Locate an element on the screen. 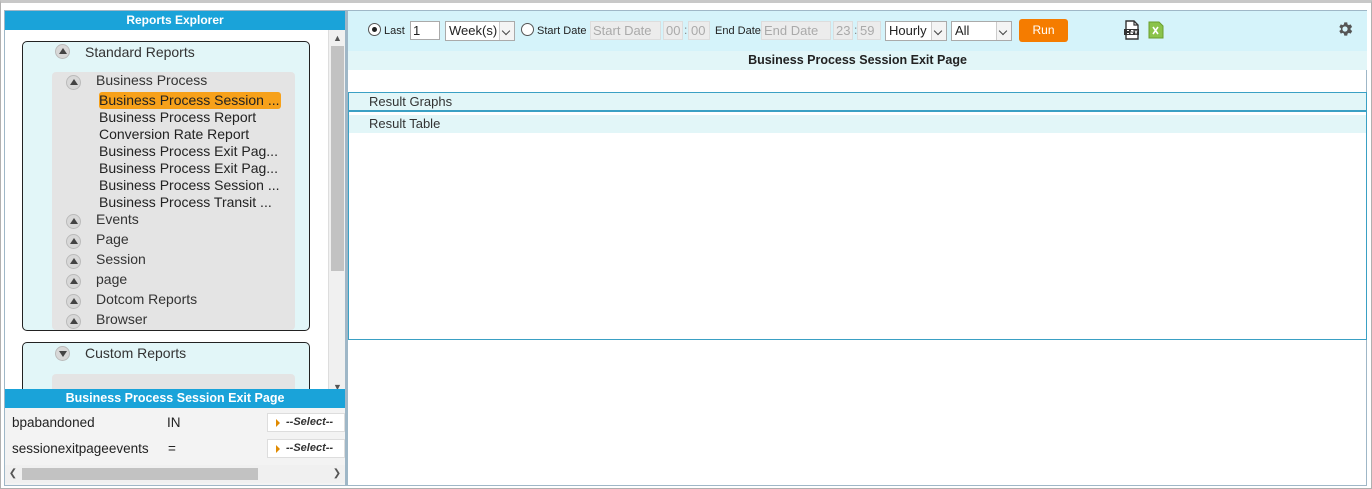 The width and height of the screenshot is (1372, 489). tree-node-dotcom-reports: Dotcom Reports is located at coordinates (146, 299).